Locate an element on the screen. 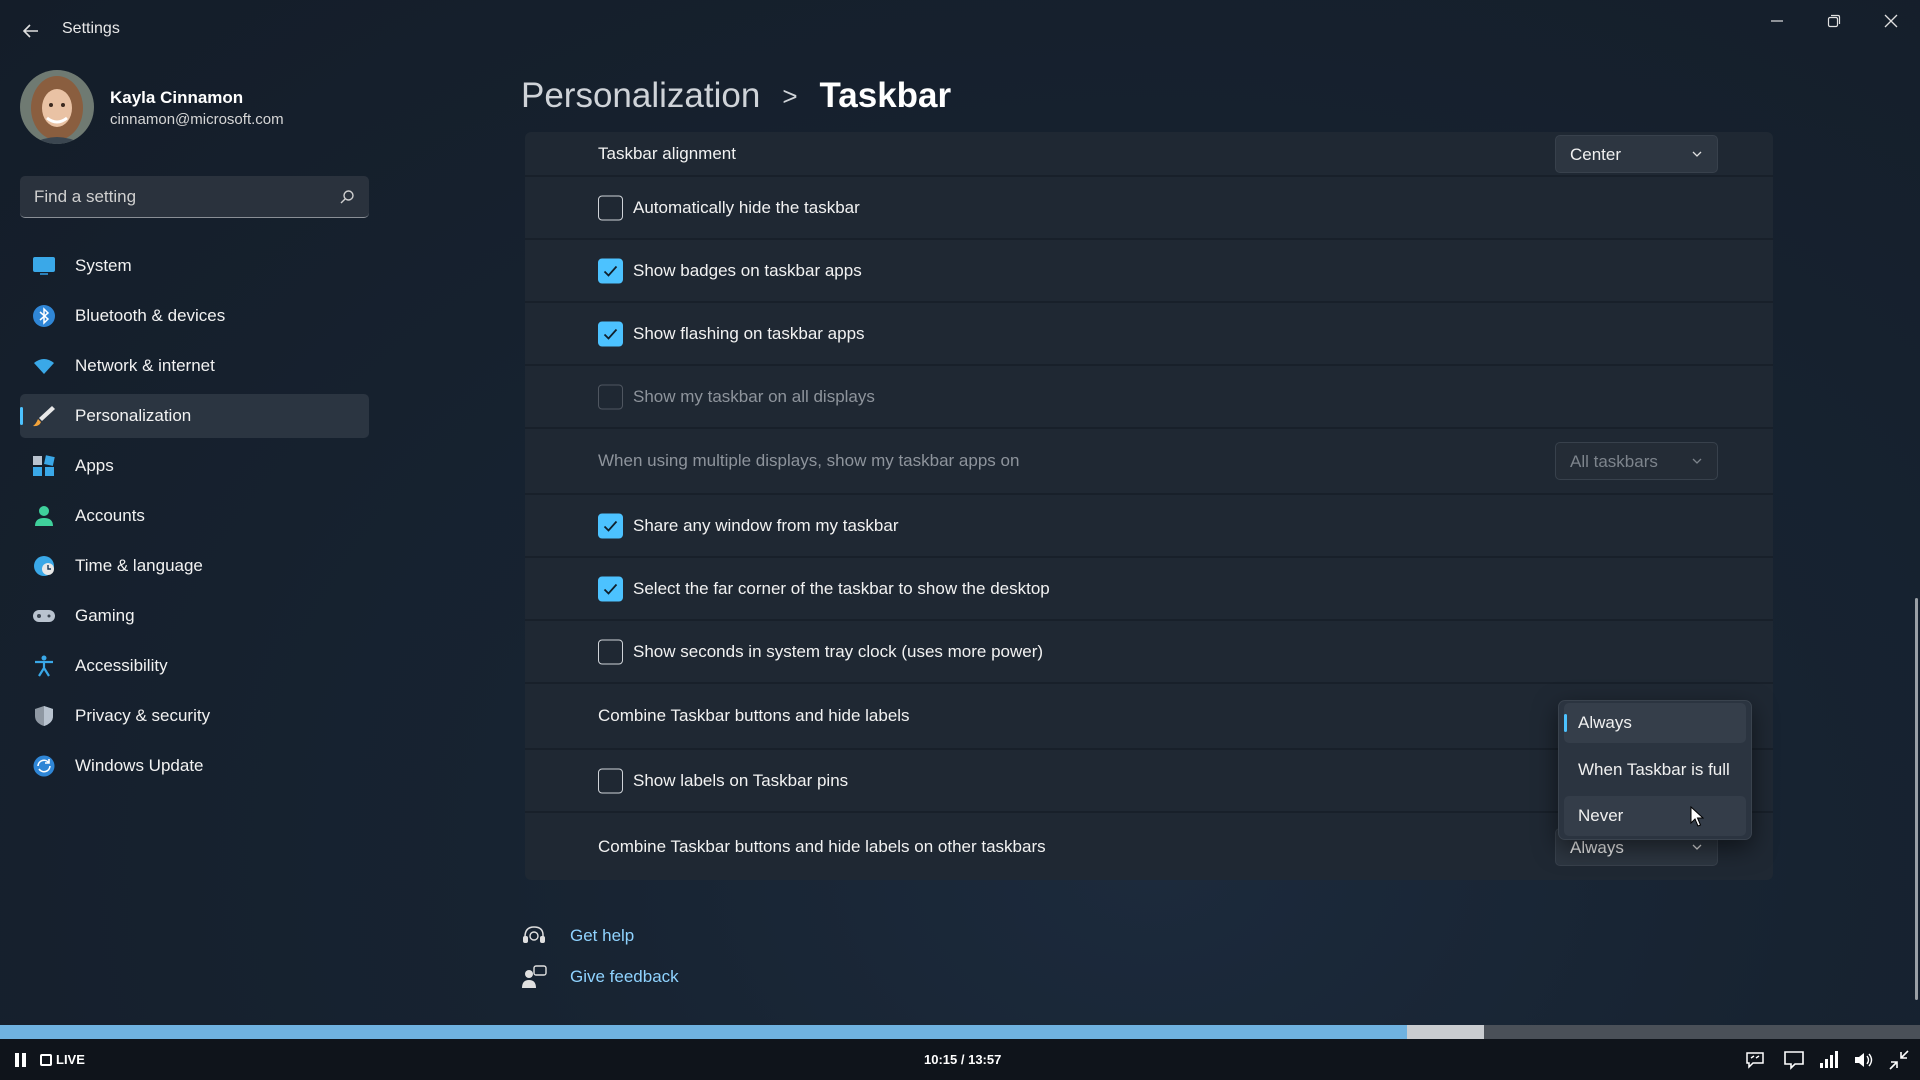 This screenshot has height=1080, width=1920. dropdown-value: All taskbars is located at coordinates (1614, 461).